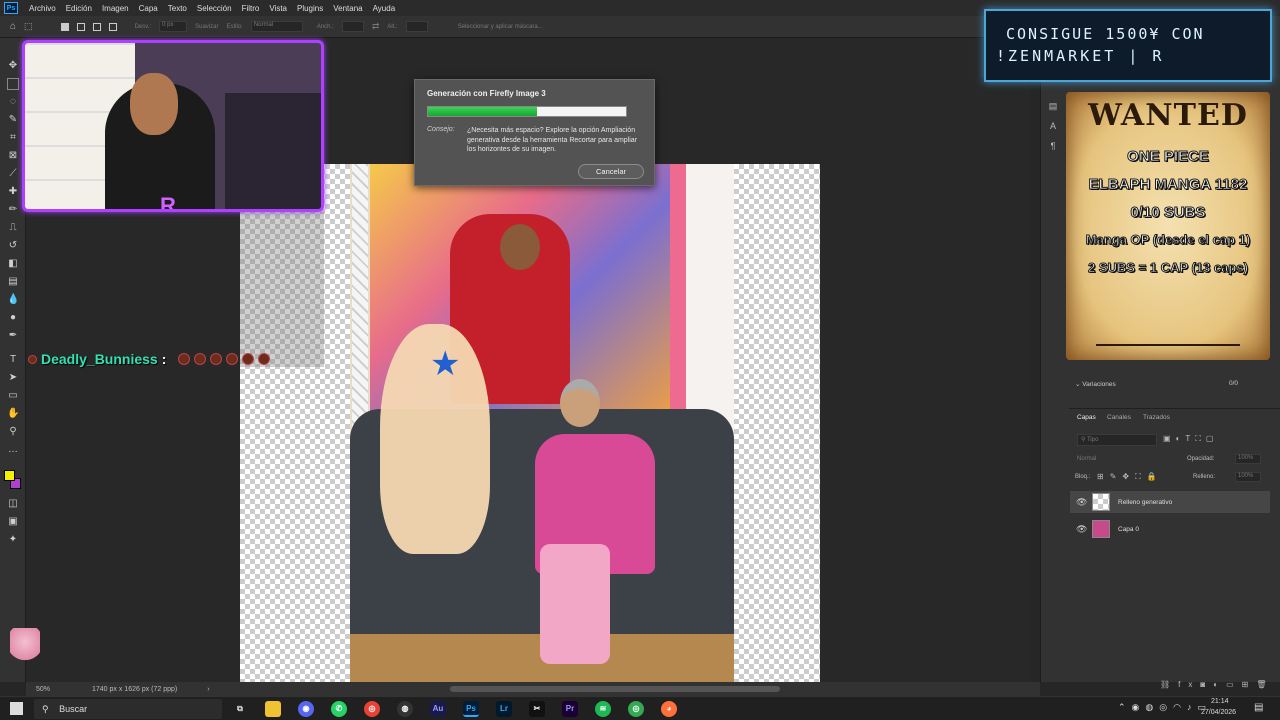 The width and height of the screenshot is (1280, 720). I want to click on tray-app-icon: ◎, so click(1166, 707).